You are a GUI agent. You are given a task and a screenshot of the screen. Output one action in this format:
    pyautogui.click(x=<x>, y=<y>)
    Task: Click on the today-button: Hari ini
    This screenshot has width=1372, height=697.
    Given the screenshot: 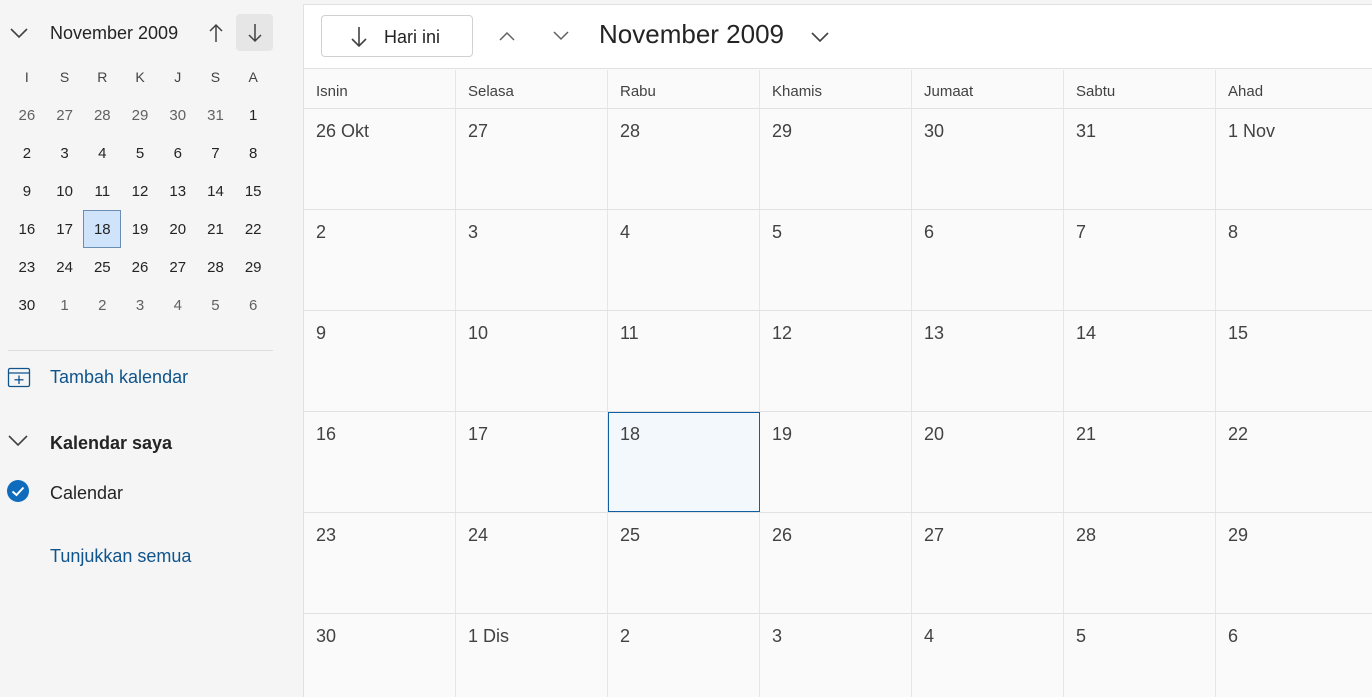 What is the action you would take?
    pyautogui.click(x=397, y=36)
    